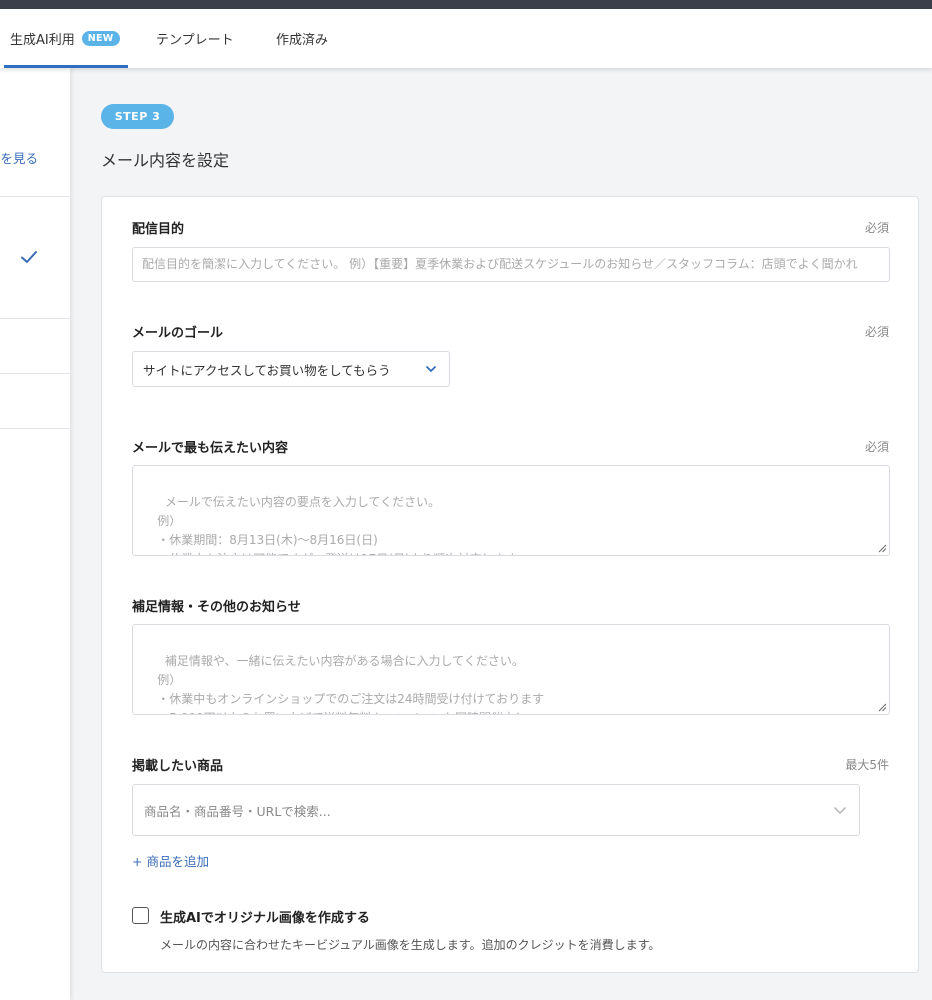  Describe the element at coordinates (178, 333) in the screenshot. I see `goal-label: メールのゴール` at that location.